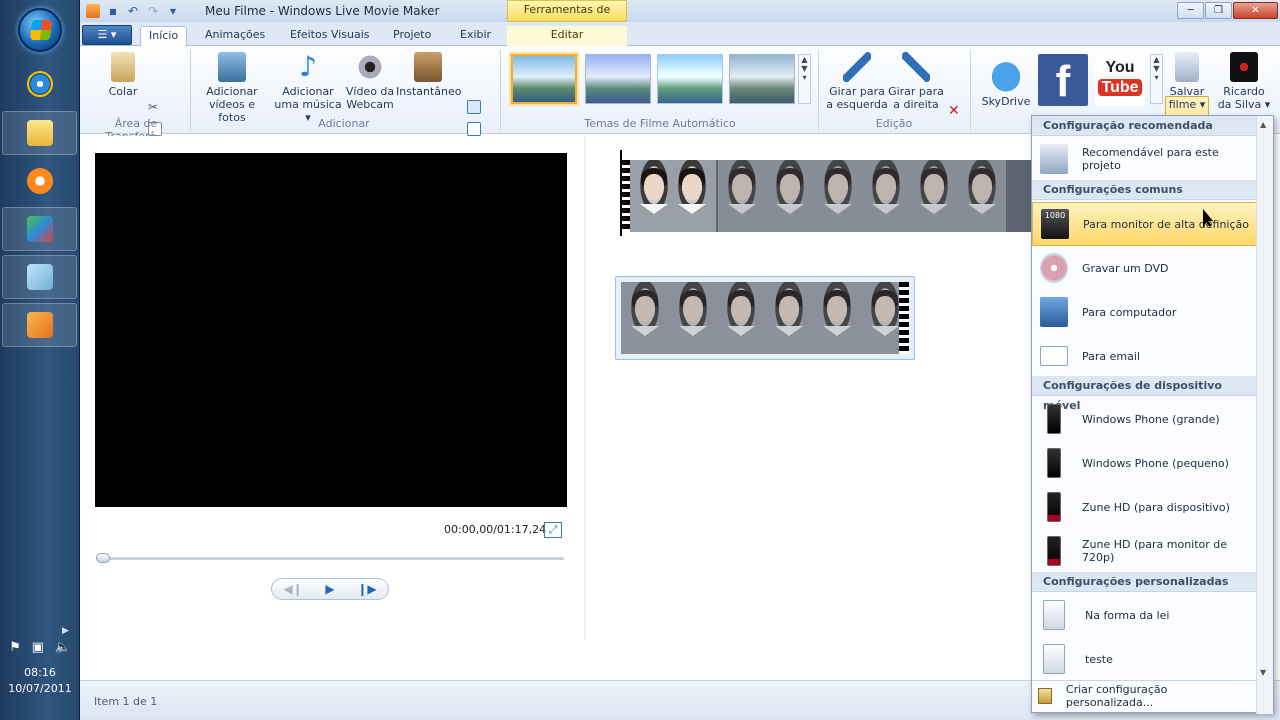  What do you see at coordinates (232, 88) in the screenshot?
I see `add-videos-button: Adicionar vídeos e fotos` at bounding box center [232, 88].